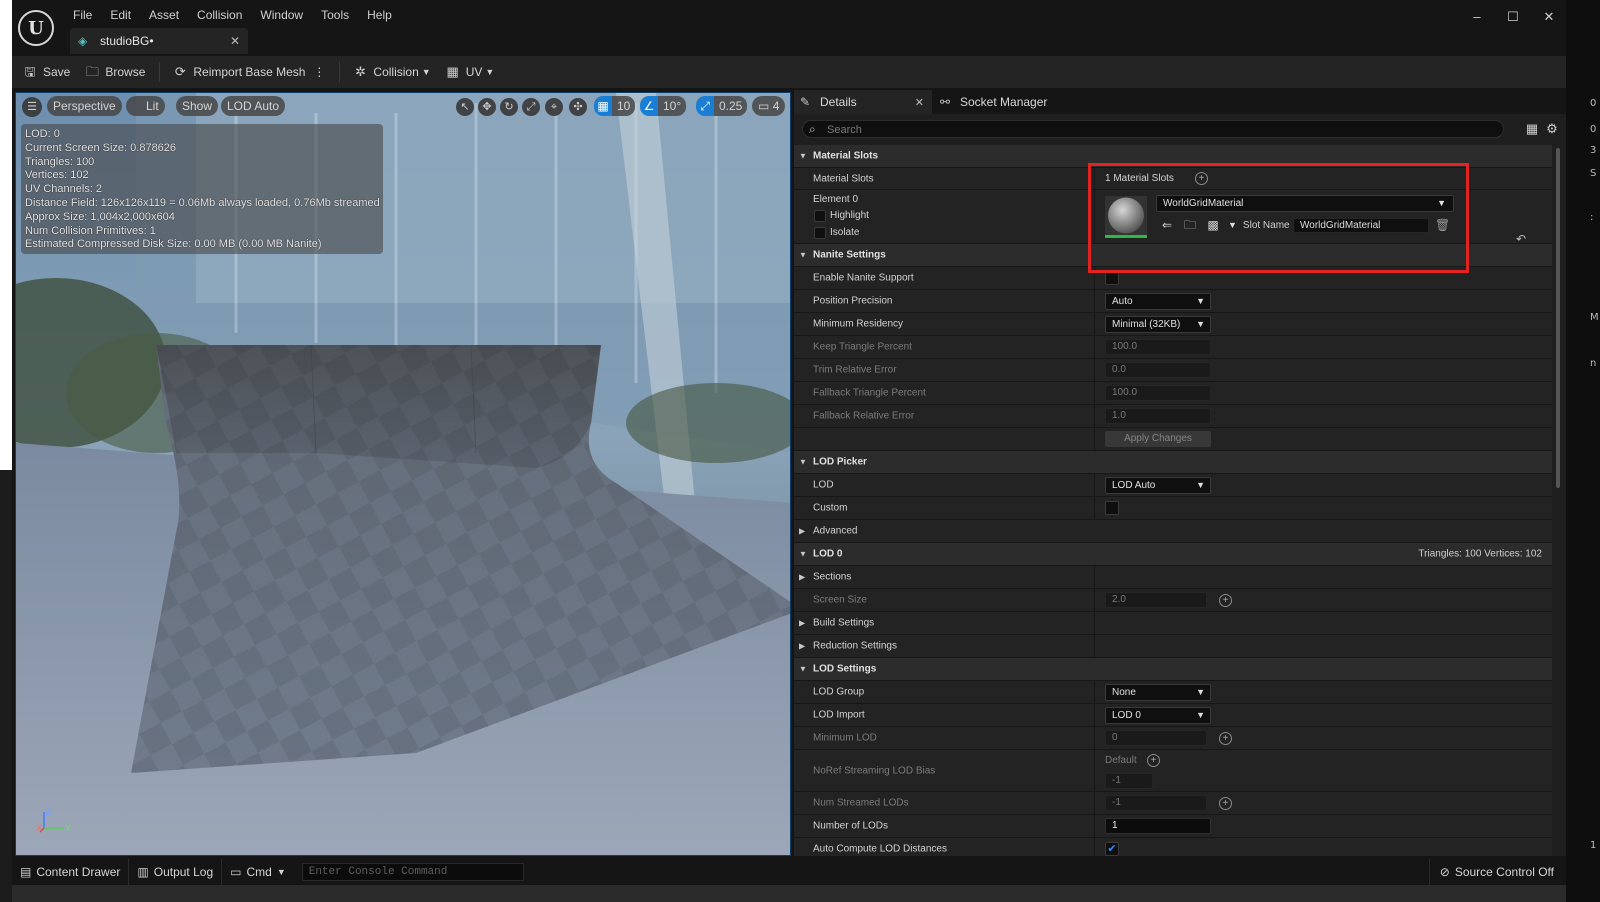  I want to click on category-lod-settings: ▼ LOD Settings, so click(1173, 669).